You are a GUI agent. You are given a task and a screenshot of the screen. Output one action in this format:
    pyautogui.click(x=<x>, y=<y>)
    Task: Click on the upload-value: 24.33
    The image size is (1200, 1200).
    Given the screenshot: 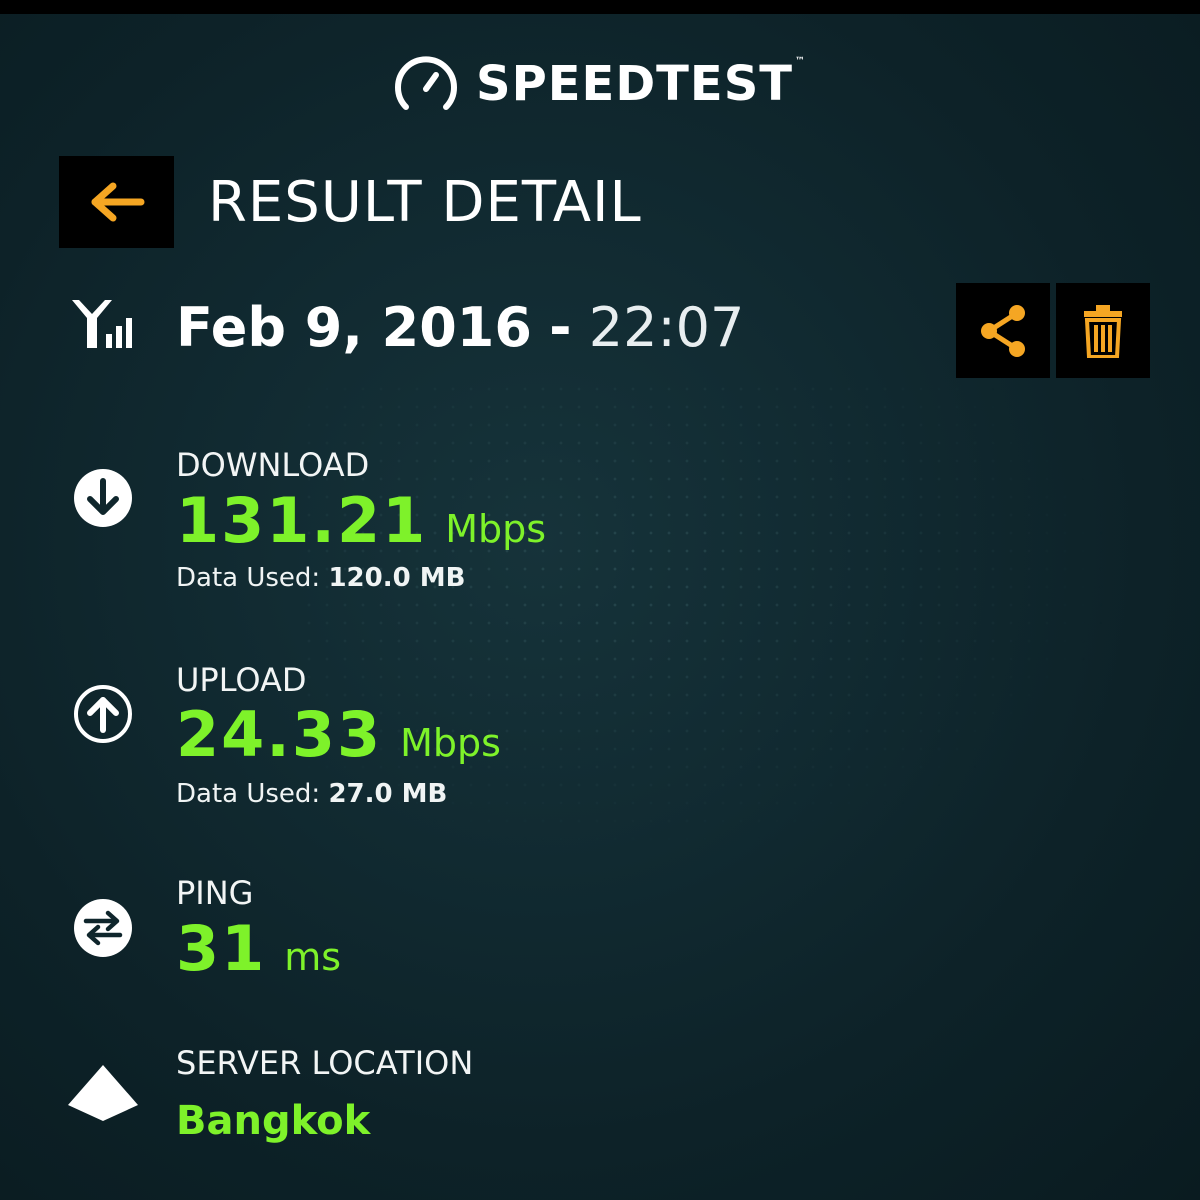 What is the action you would take?
    pyautogui.click(x=279, y=734)
    